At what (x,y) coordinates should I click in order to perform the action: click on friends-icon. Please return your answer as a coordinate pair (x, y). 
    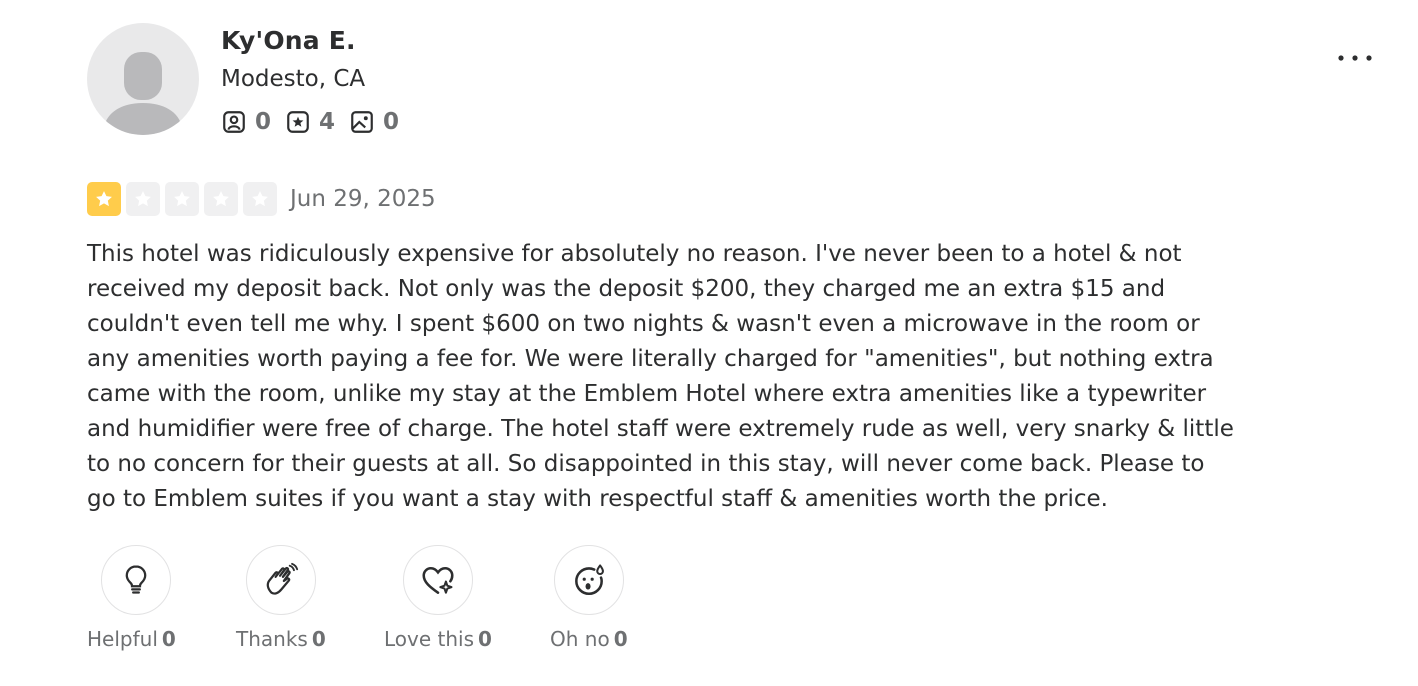
    Looking at the image, I should click on (234, 122).